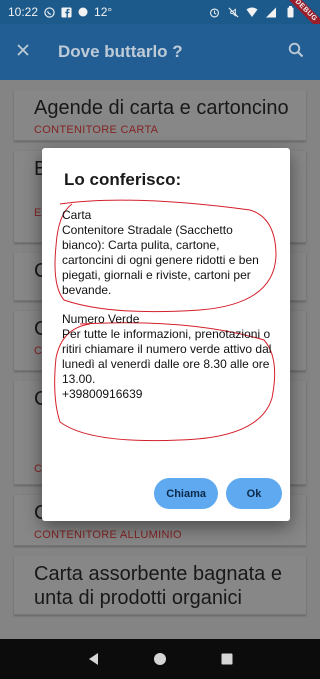 This screenshot has height=679, width=320. Describe the element at coordinates (254, 493) in the screenshot. I see `ok-button: Ok` at that location.